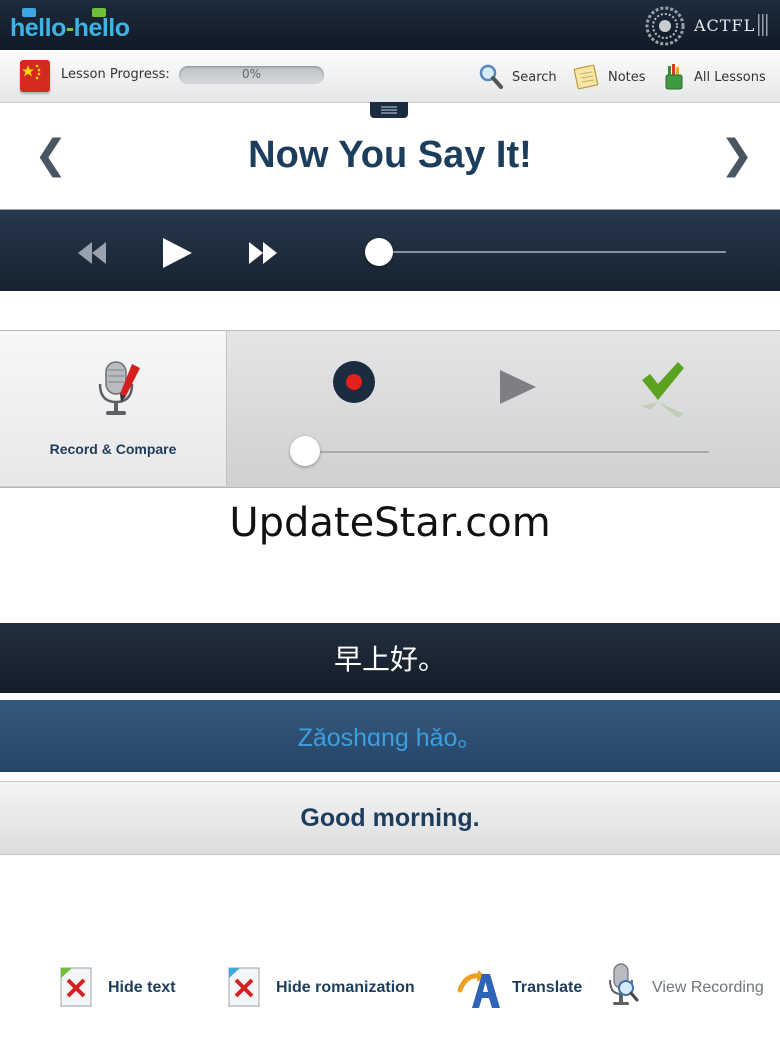  I want to click on app-logo: hello-hello, so click(70, 28).